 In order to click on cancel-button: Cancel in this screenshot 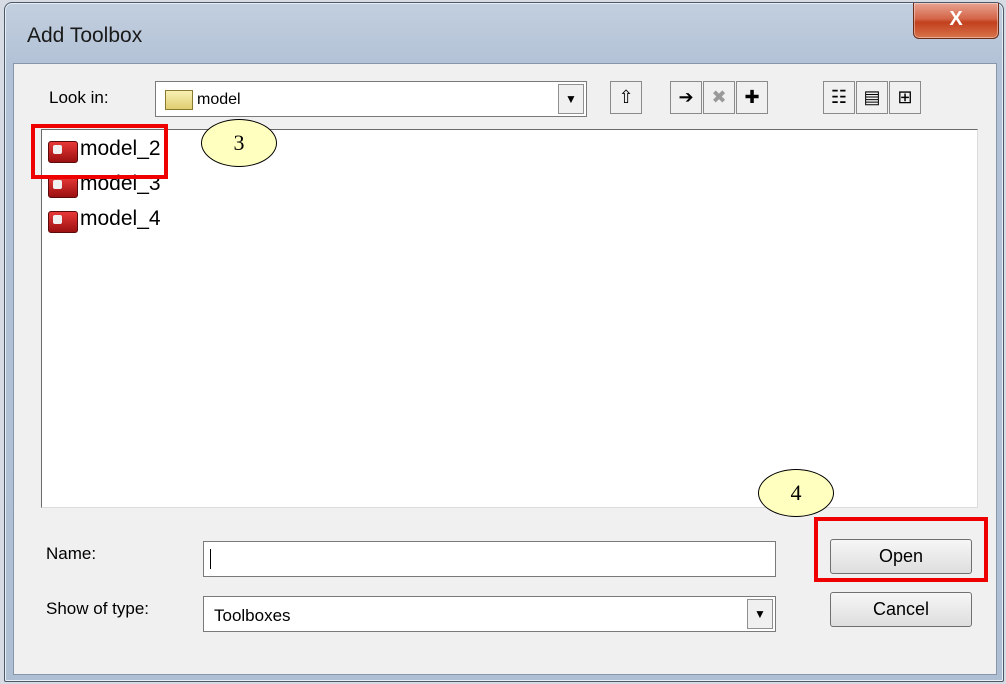, I will do `click(901, 609)`.